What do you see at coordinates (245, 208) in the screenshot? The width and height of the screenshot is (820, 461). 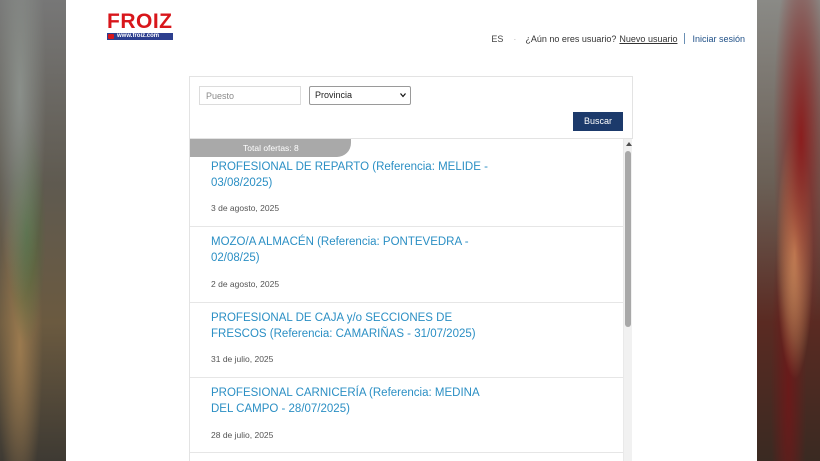 I see `offer-date: 3 de agosto, 2025` at bounding box center [245, 208].